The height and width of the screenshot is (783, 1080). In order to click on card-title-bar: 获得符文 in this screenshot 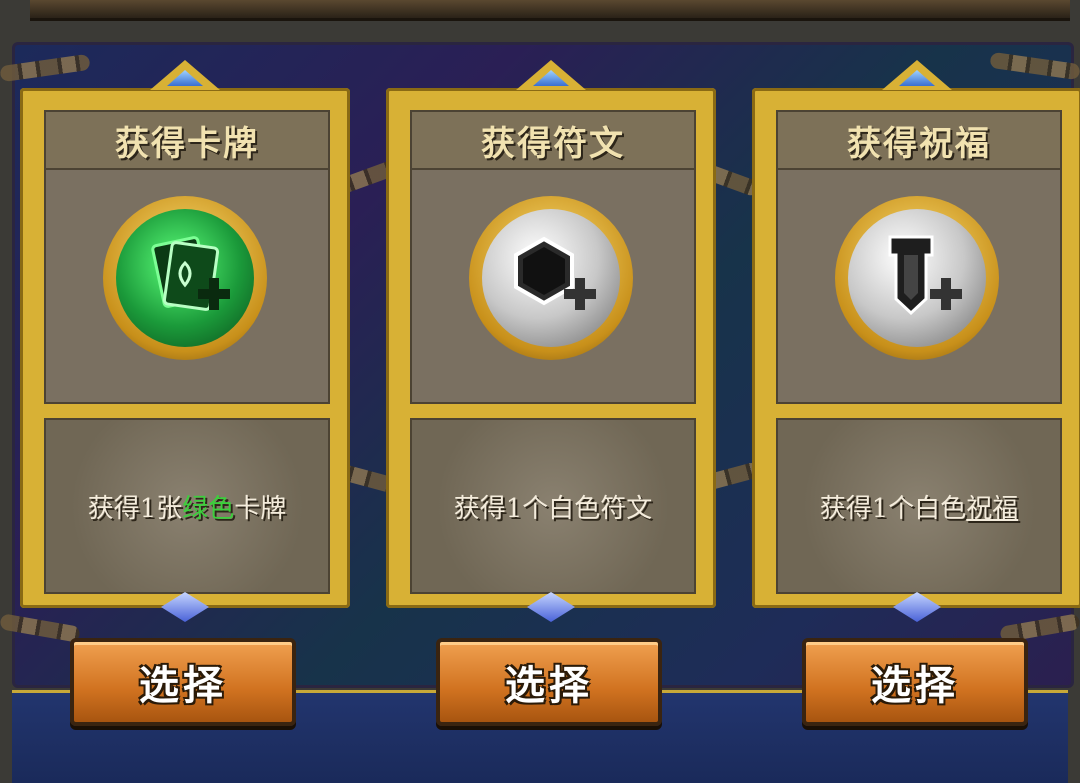, I will do `click(553, 140)`.